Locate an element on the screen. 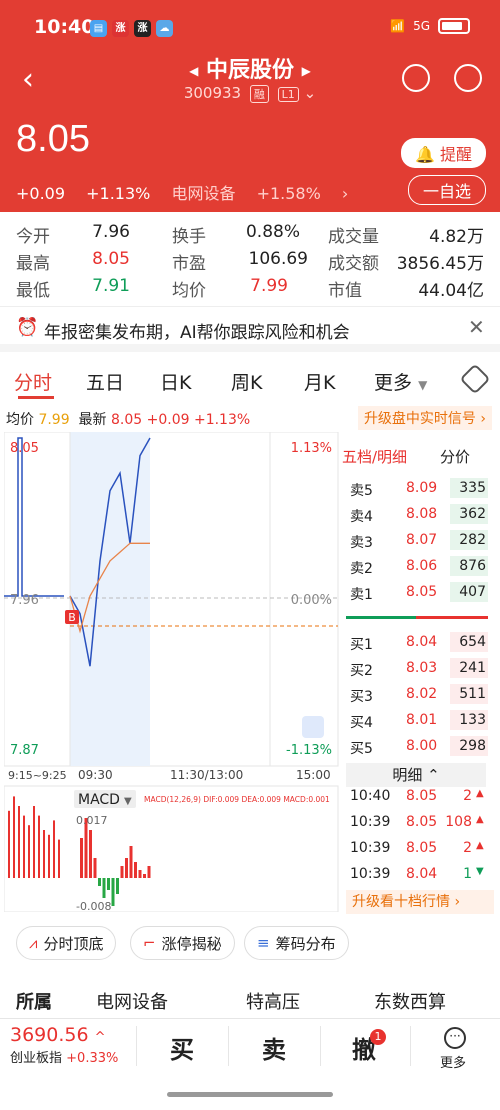  tab-week-k: 周K is located at coordinates (246, 381).